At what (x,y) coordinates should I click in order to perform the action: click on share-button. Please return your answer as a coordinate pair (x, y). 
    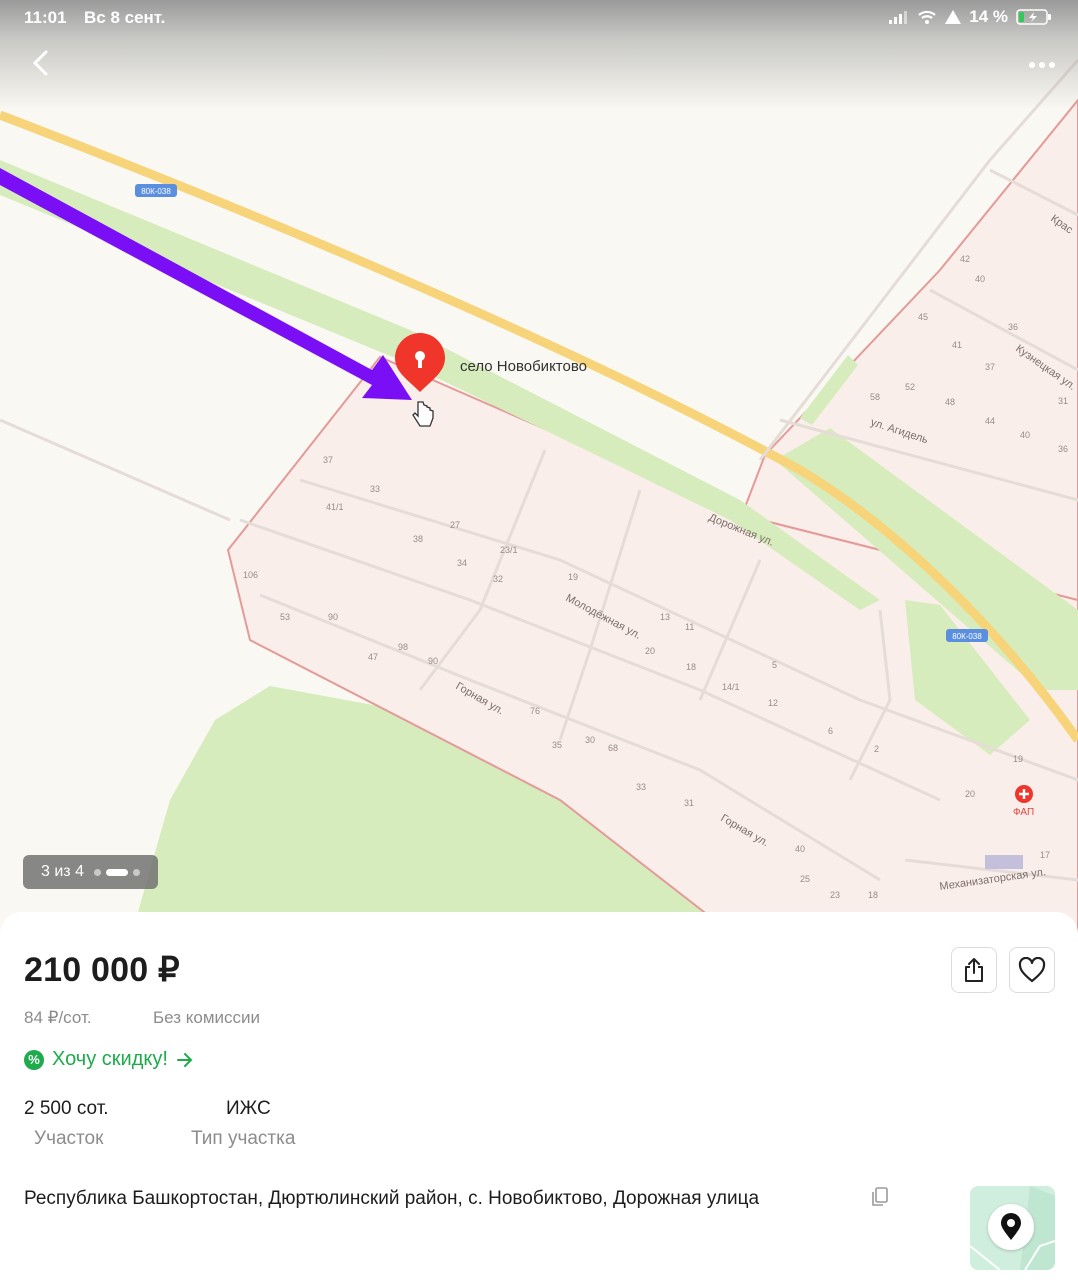
    Looking at the image, I should click on (974, 970).